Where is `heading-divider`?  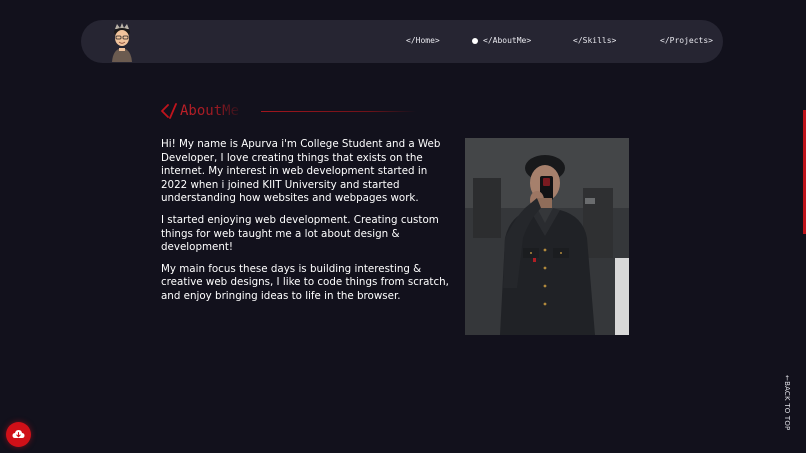 heading-divider is located at coordinates (338, 111).